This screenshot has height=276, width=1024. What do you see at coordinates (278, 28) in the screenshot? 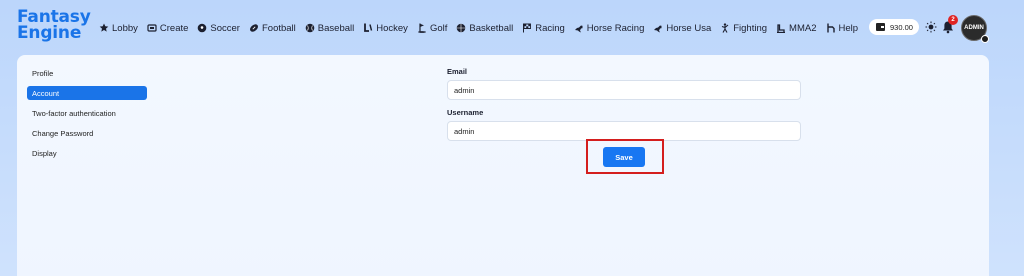
I see `nav-label: Football` at bounding box center [278, 28].